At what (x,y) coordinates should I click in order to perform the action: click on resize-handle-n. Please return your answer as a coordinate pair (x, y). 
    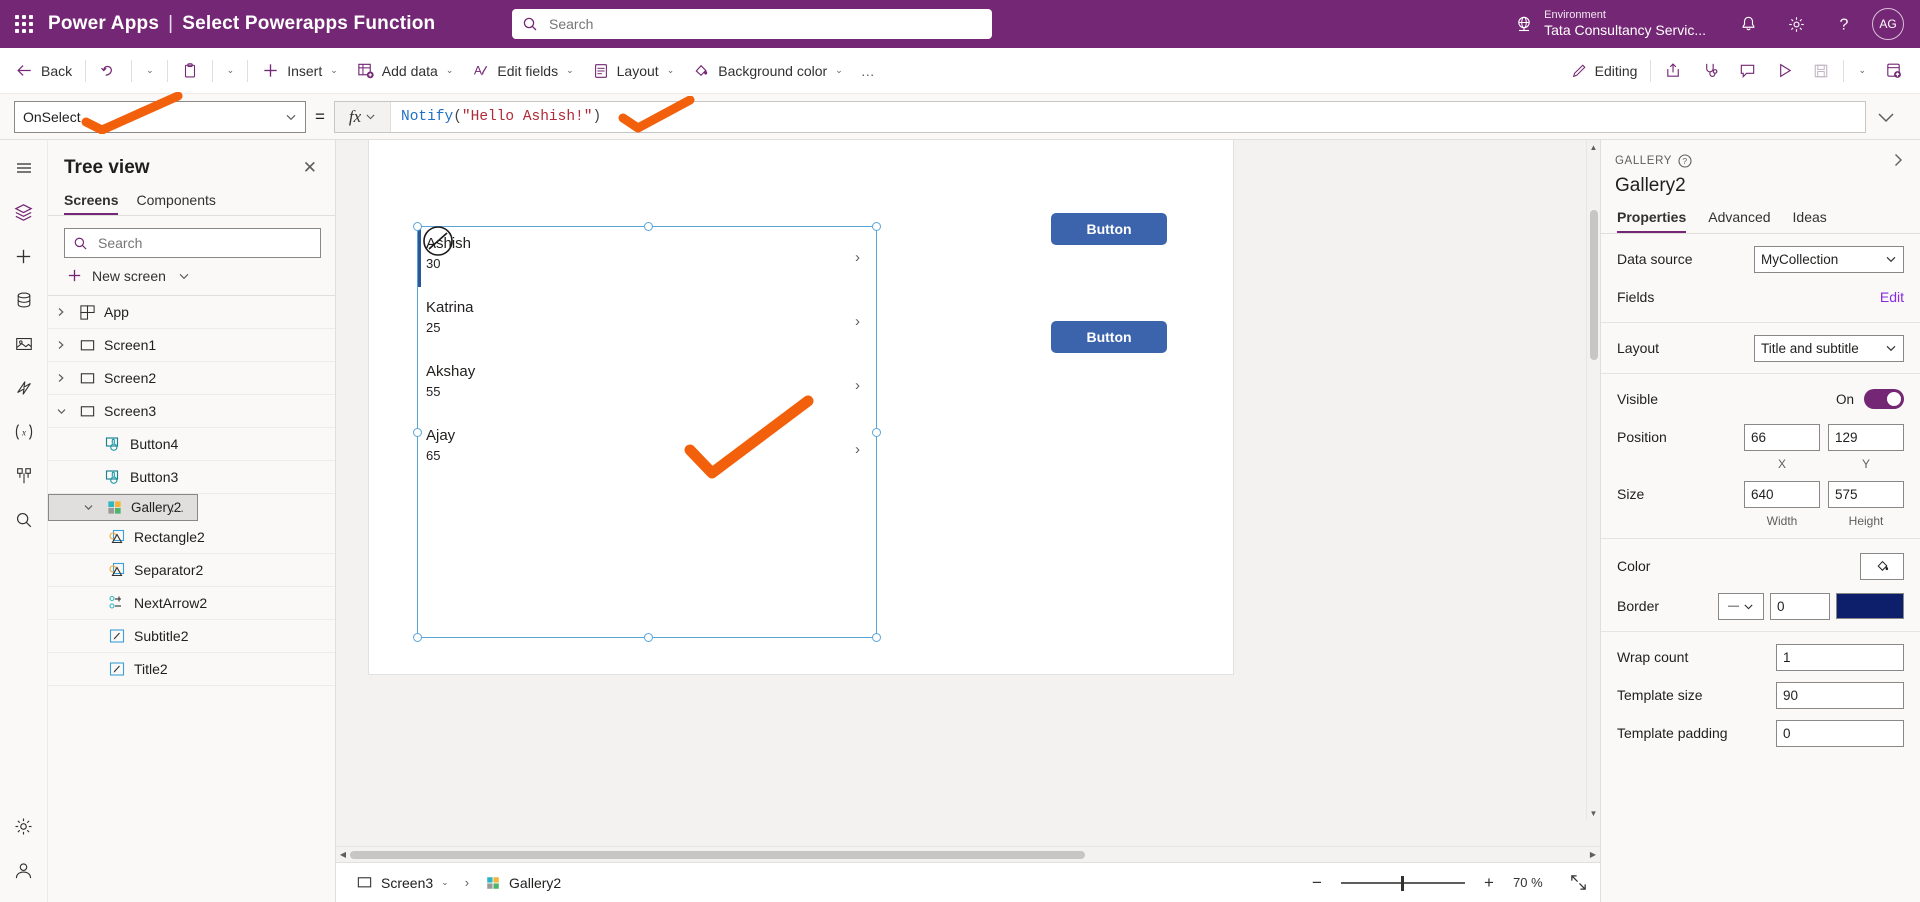
    Looking at the image, I should click on (648, 226).